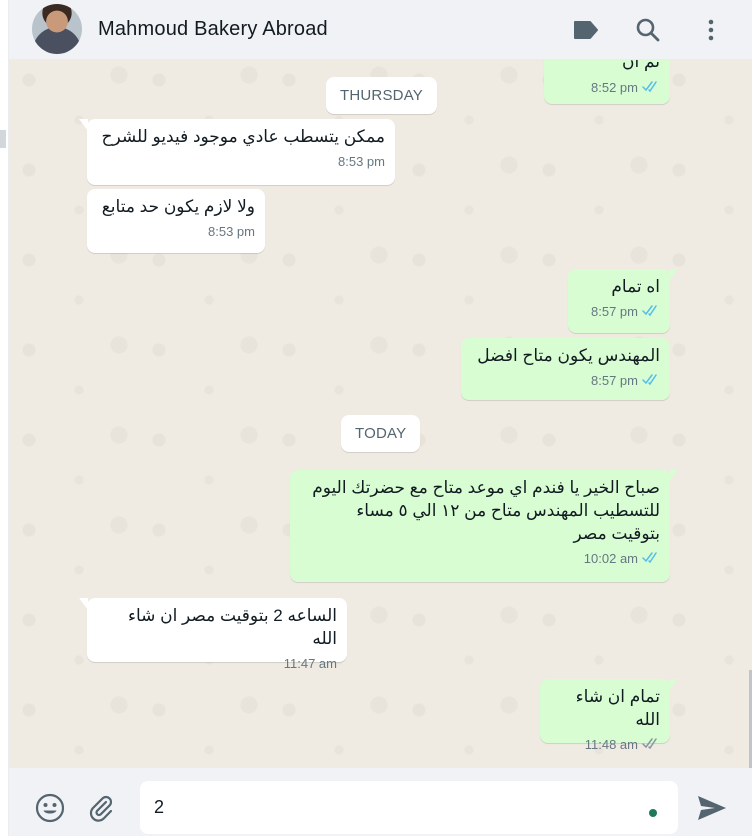  I want to click on message-bubble-outgoing: تمام ان شاء الله 11:48 am, so click(609, 715).